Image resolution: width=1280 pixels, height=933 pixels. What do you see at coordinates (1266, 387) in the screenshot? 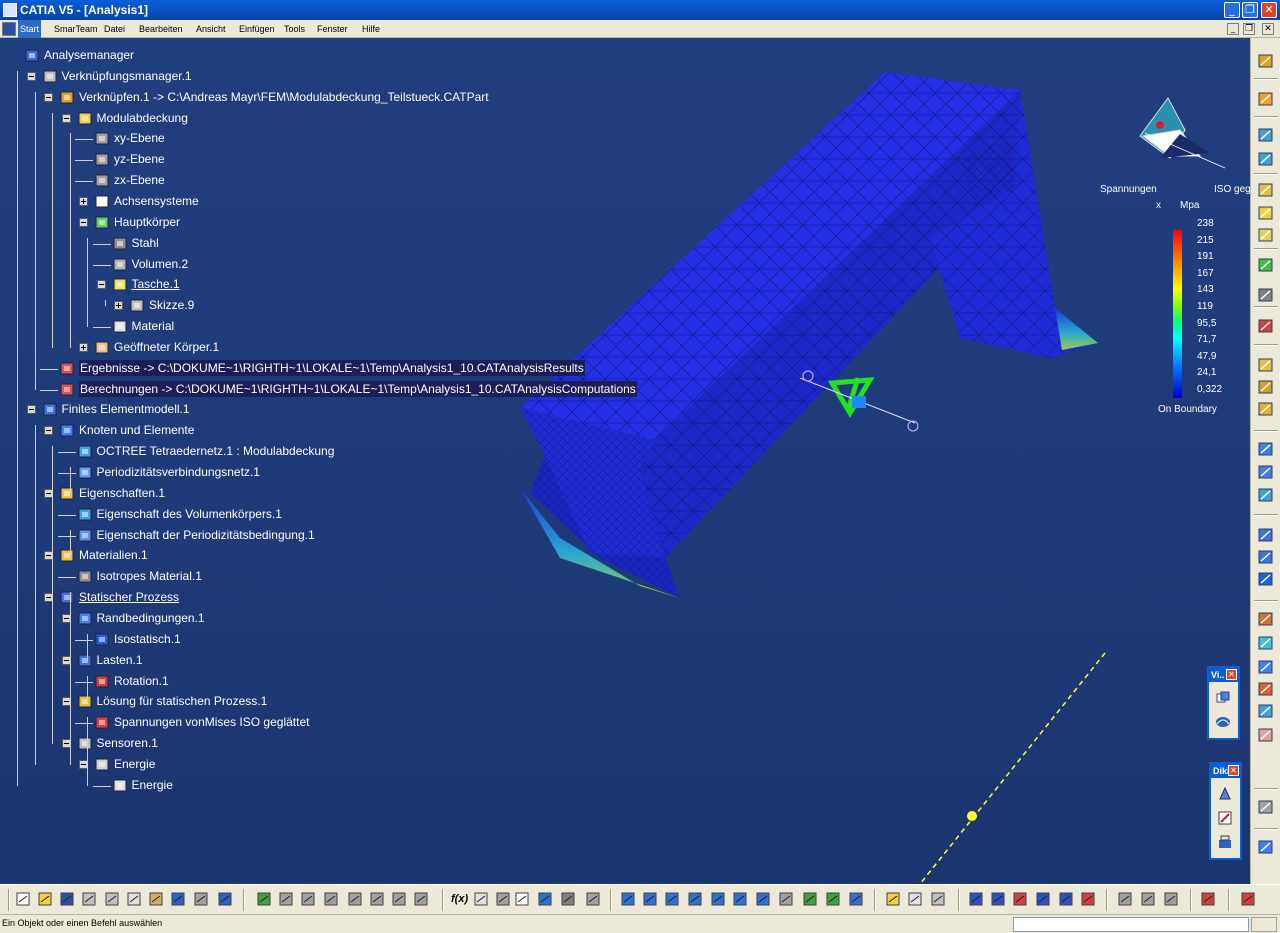
I see `pressure-icon` at bounding box center [1266, 387].